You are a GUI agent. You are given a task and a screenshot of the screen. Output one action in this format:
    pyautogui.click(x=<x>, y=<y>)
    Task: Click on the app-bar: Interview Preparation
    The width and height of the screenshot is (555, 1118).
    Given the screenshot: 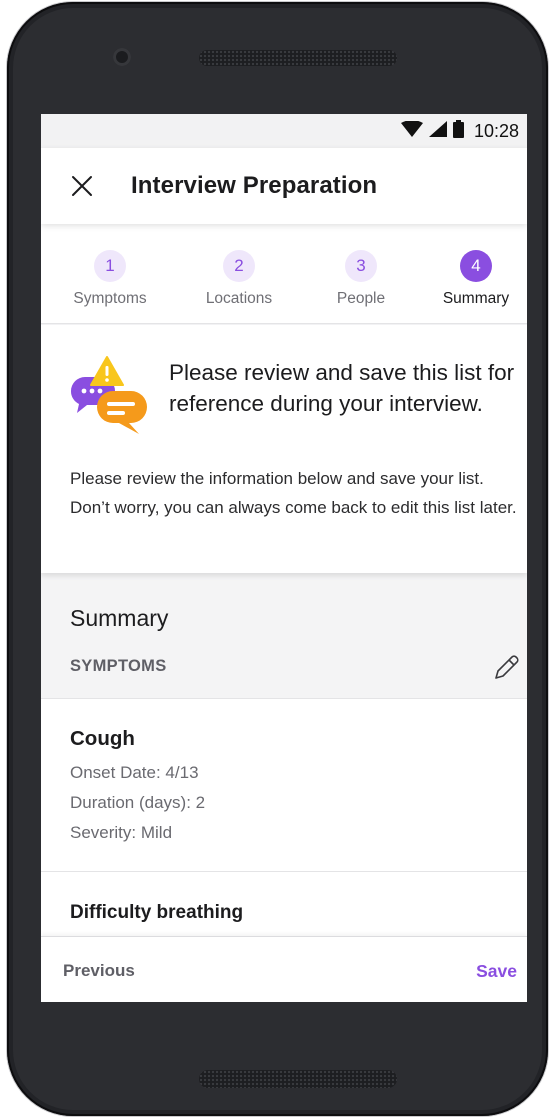 What is the action you would take?
    pyautogui.click(x=284, y=186)
    